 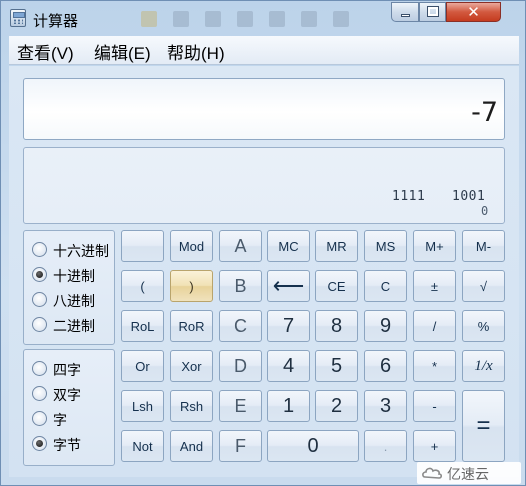 I want to click on radio-byte: 字节, so click(x=73, y=444).